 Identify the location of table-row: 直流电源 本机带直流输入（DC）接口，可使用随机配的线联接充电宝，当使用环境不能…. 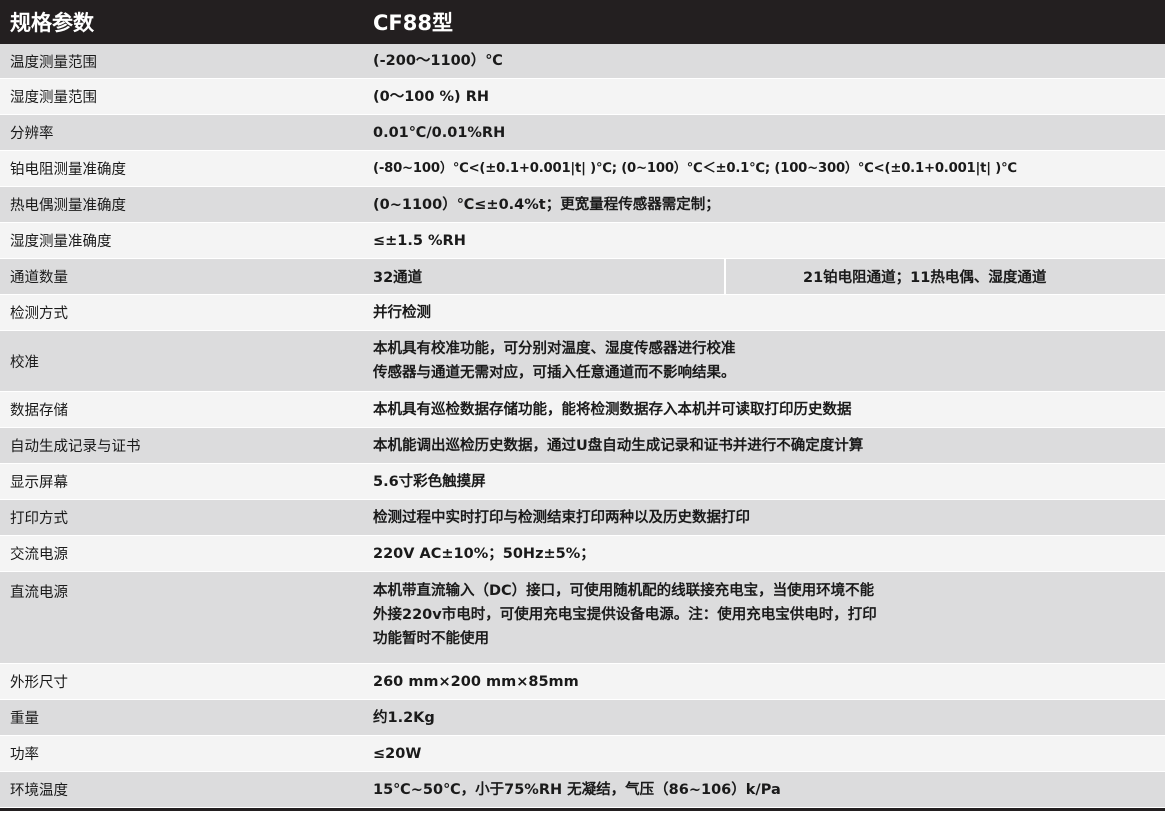
(582, 618).